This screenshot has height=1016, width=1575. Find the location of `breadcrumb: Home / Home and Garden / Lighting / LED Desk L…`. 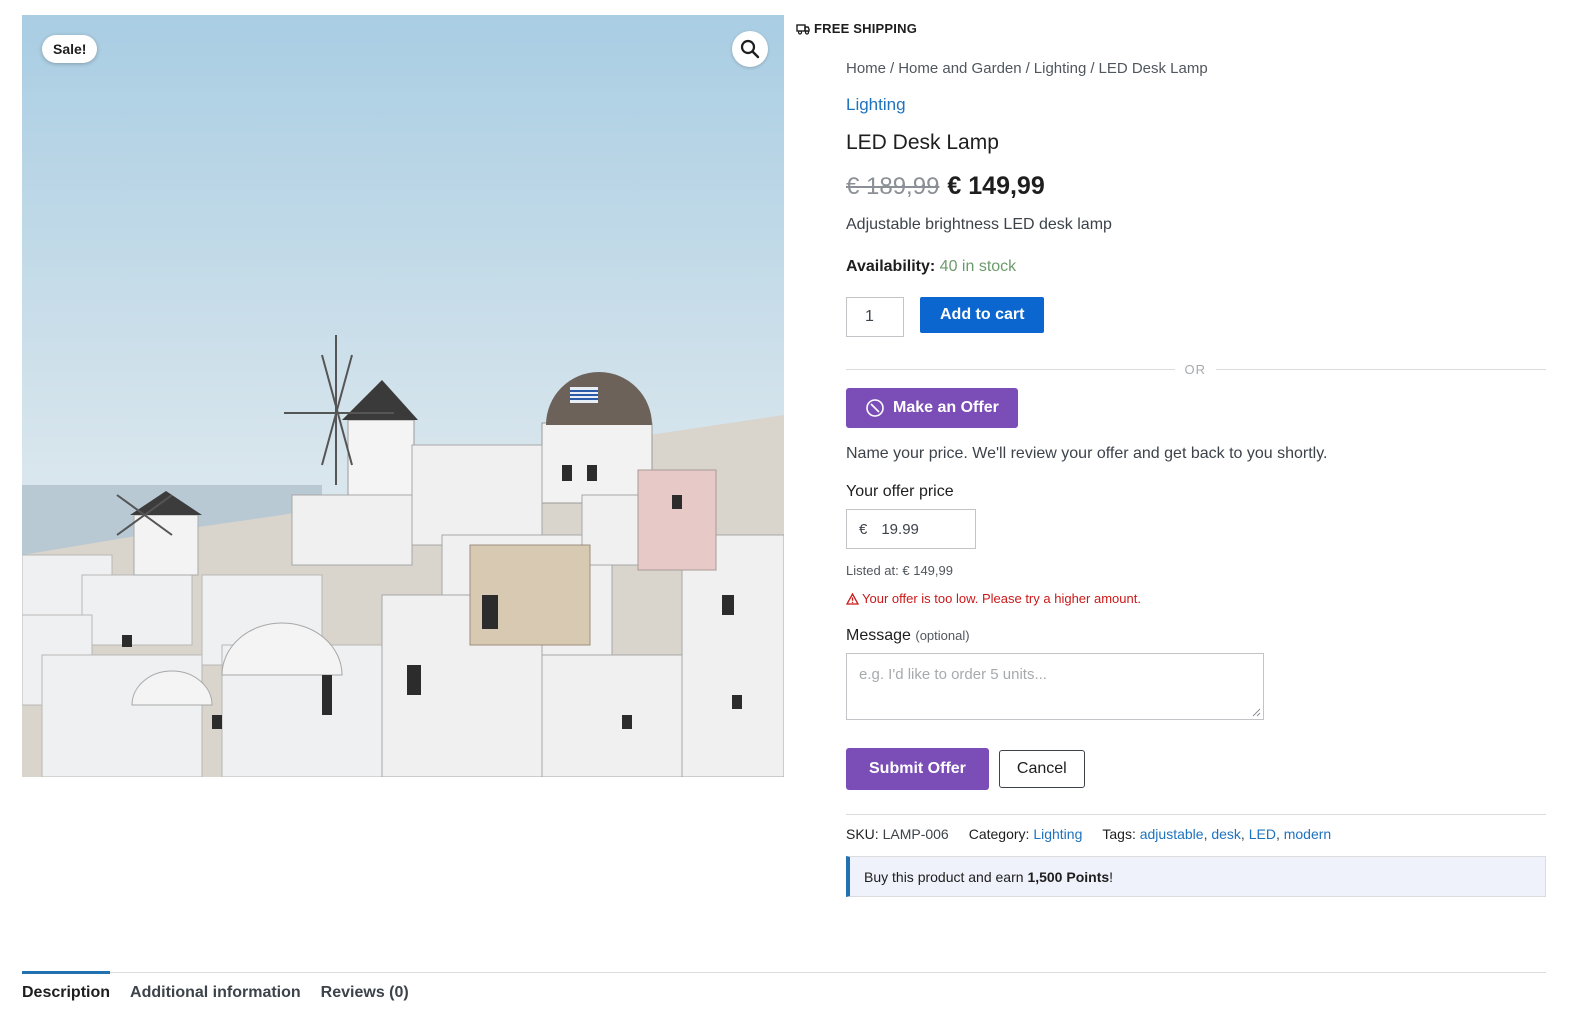

breadcrumb: Home / Home and Garden / Lighting / LED Desk L… is located at coordinates (1196, 69).